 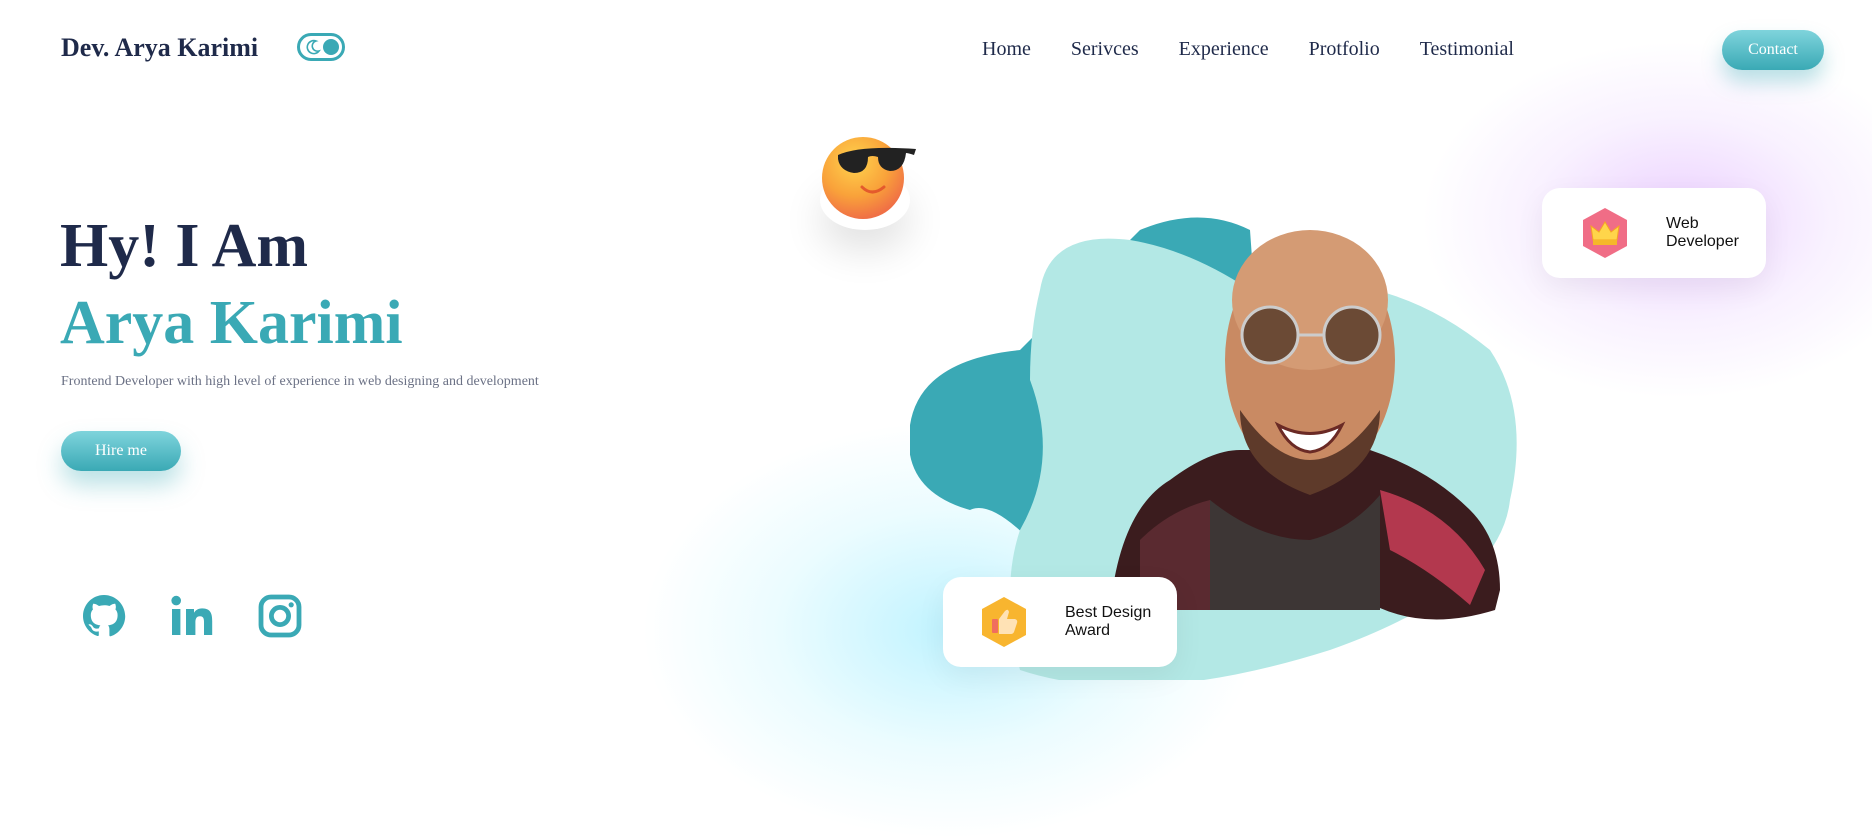 I want to click on toggle-knob, so click(x=331, y=47).